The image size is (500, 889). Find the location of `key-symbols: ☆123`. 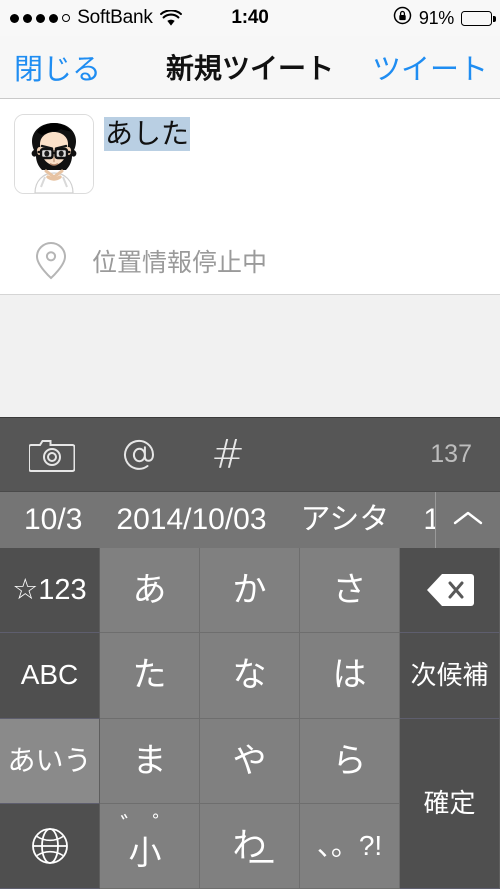

key-symbols: ☆123 is located at coordinates (50, 591).